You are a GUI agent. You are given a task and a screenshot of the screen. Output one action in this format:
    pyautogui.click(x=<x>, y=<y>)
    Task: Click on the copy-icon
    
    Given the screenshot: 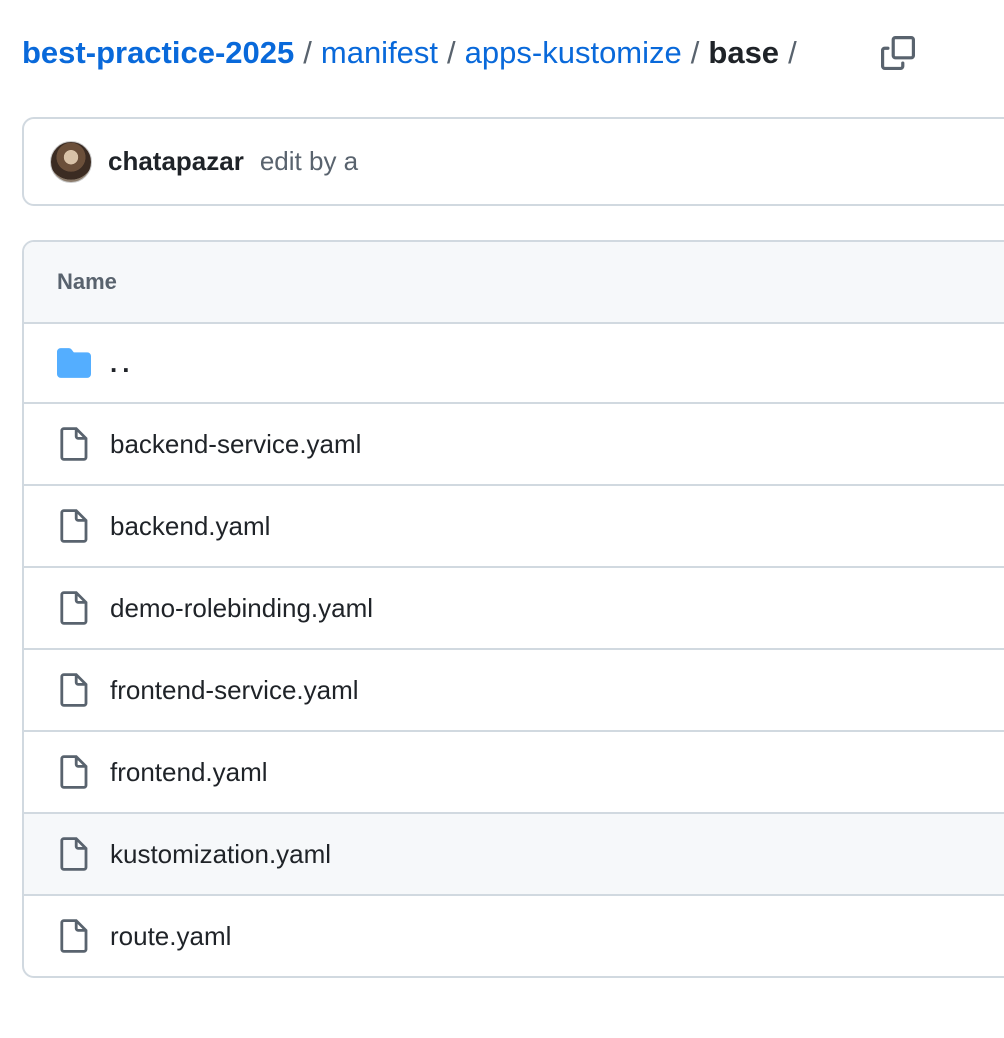 What is the action you would take?
    pyautogui.click(x=898, y=53)
    